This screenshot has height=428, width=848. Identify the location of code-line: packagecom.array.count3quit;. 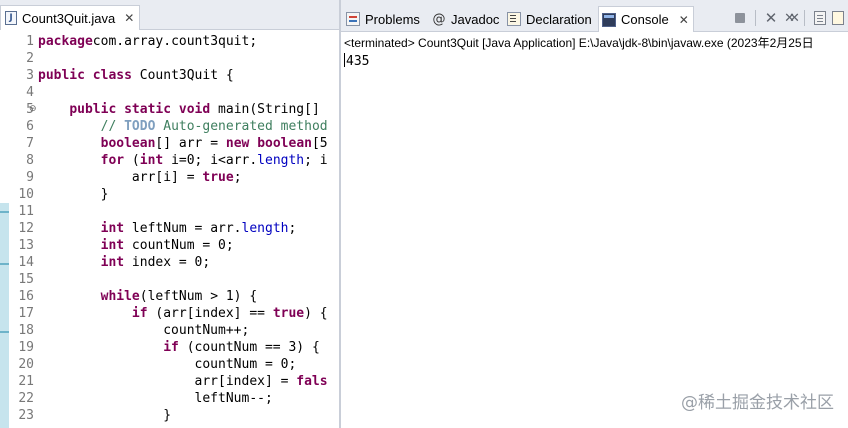
(183, 41).